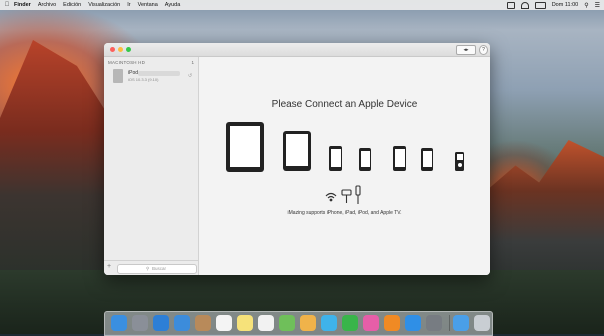 This screenshot has height=336, width=604. I want to click on connection-icons, so click(343, 194).